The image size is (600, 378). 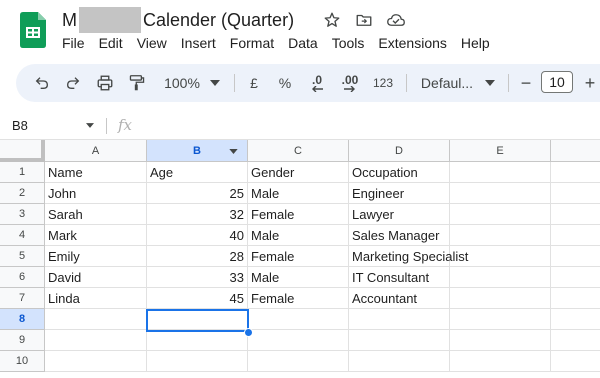 I want to click on grid-cell: 33, so click(x=197, y=277).